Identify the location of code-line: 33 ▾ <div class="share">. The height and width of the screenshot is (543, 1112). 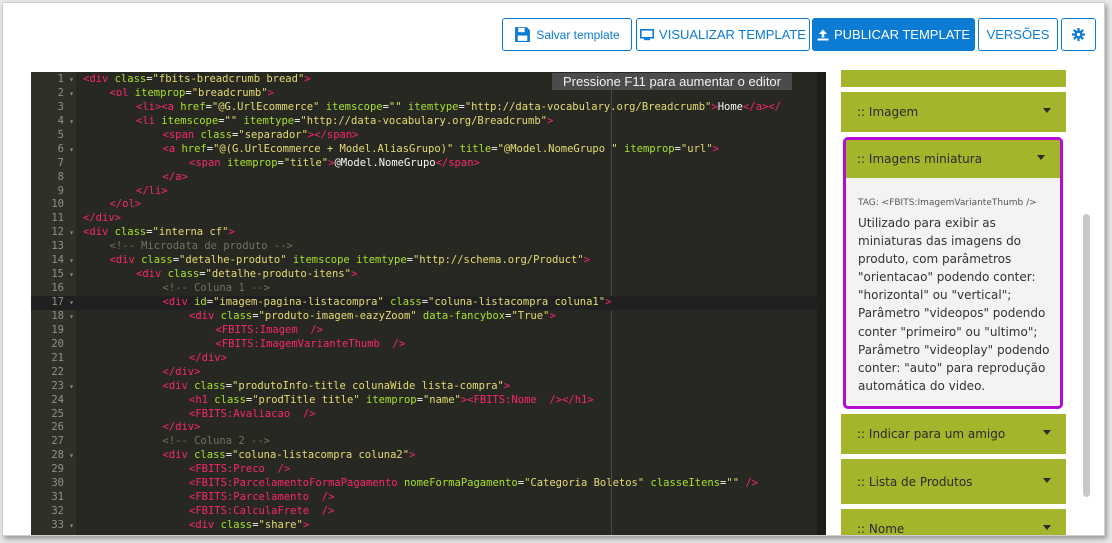
(424, 526).